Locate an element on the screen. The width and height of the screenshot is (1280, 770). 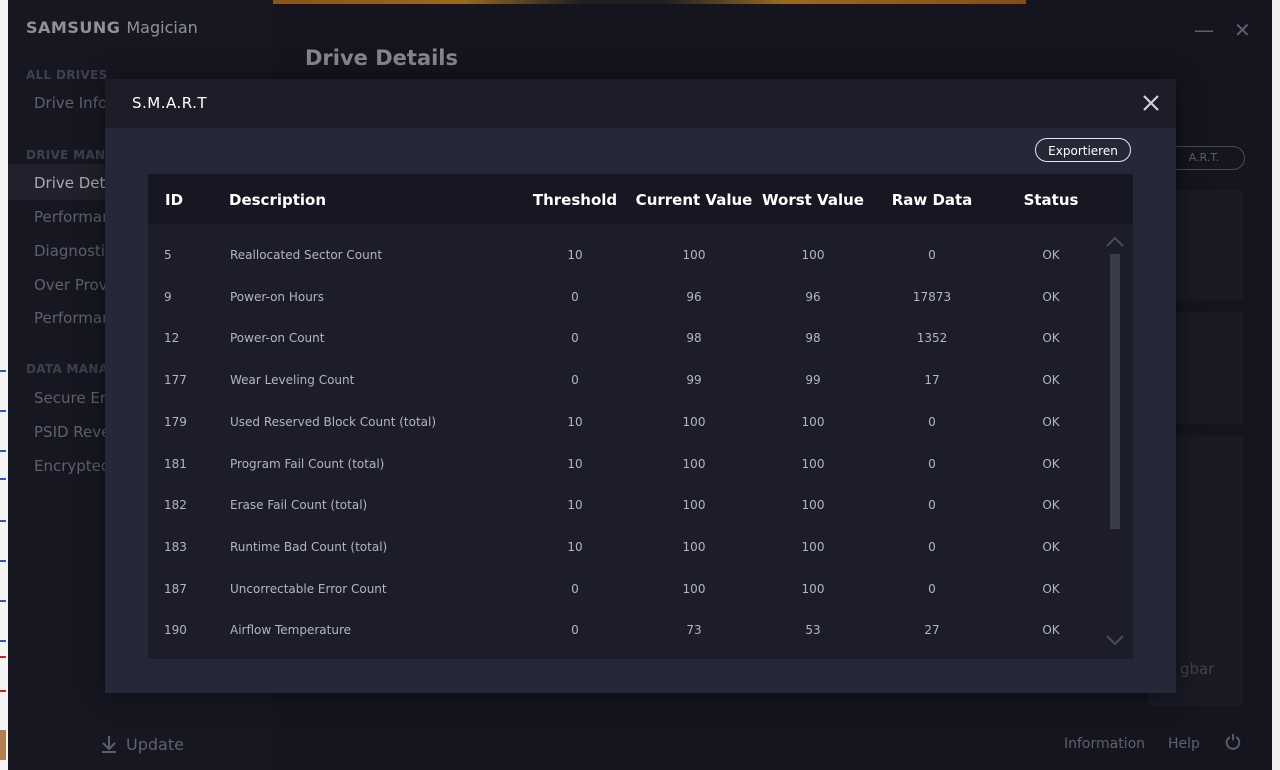
column-header-worst-value: Worst Value is located at coordinates (813, 200).